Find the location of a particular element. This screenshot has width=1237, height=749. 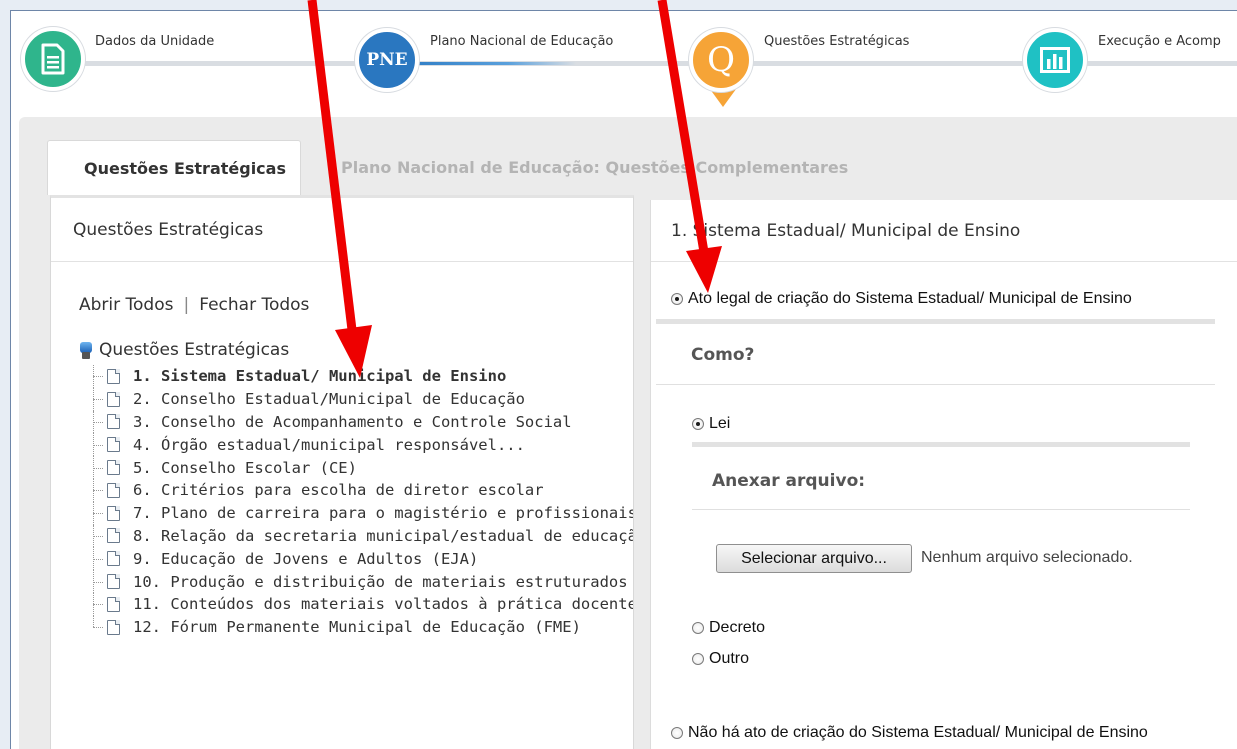

document-icon is located at coordinates (53, 59).